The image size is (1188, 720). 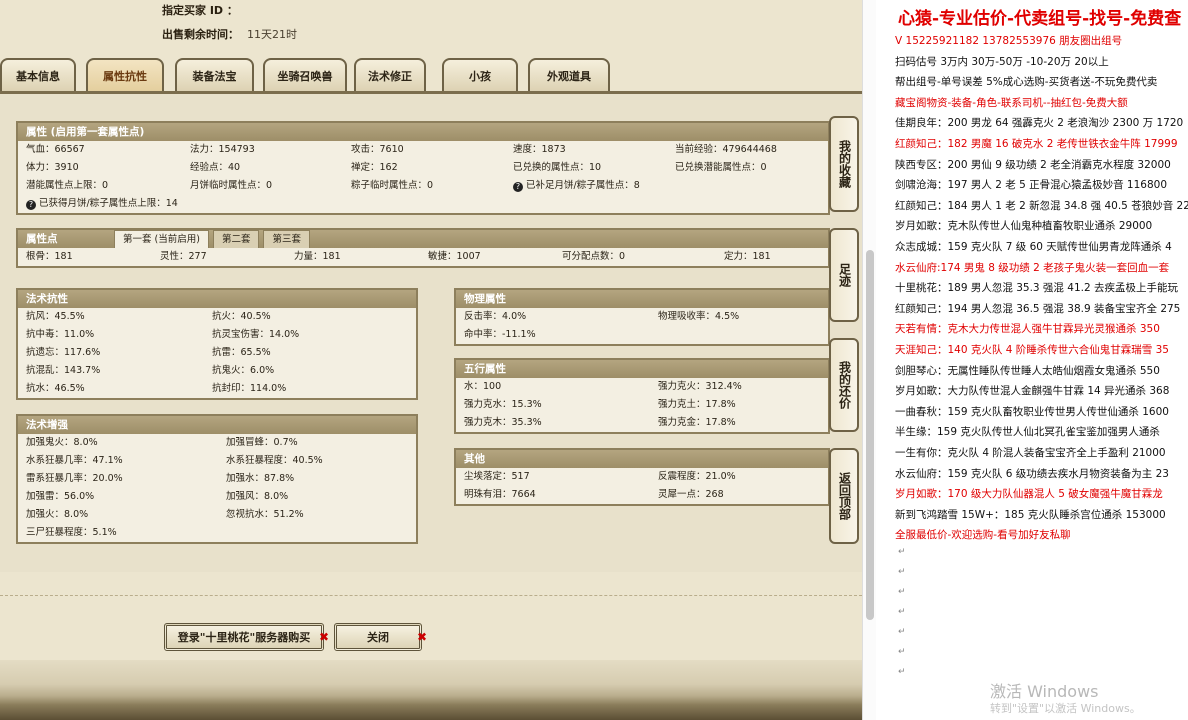 What do you see at coordinates (60, 334) in the screenshot?
I see `resist-cell: 抗中毒：11.0%` at bounding box center [60, 334].